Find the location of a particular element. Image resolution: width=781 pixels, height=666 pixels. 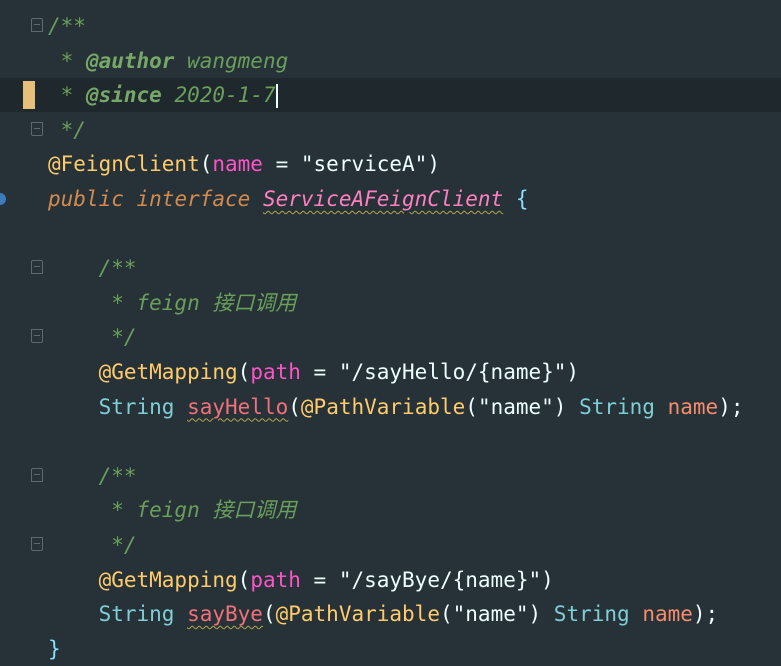

code-token: wangmeng is located at coordinates (231, 60).